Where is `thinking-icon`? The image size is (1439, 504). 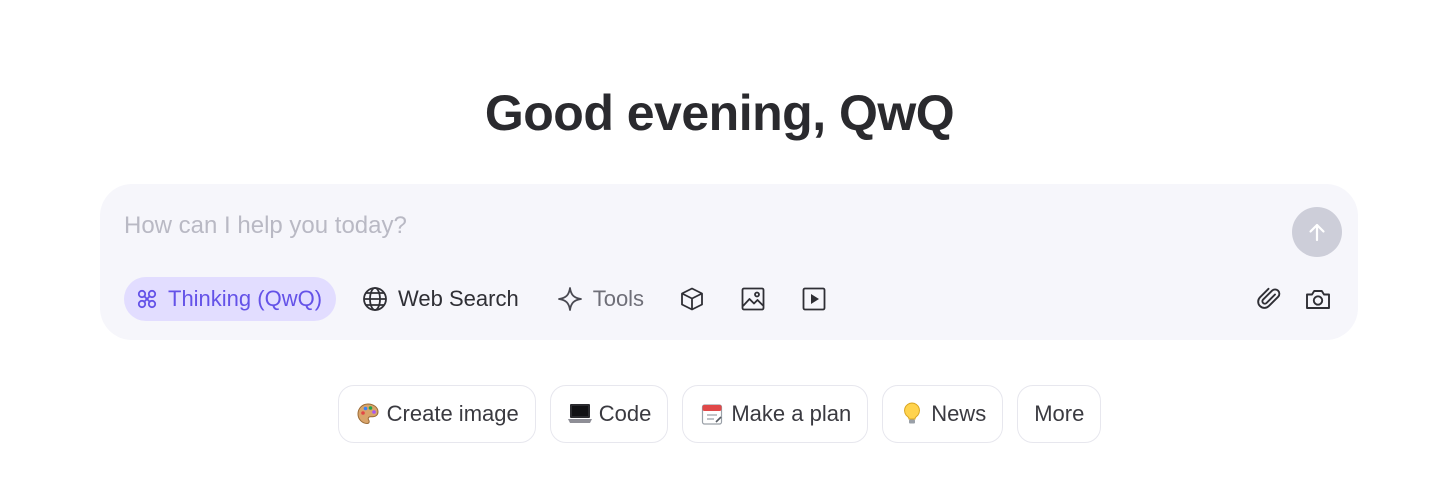
thinking-icon is located at coordinates (147, 299).